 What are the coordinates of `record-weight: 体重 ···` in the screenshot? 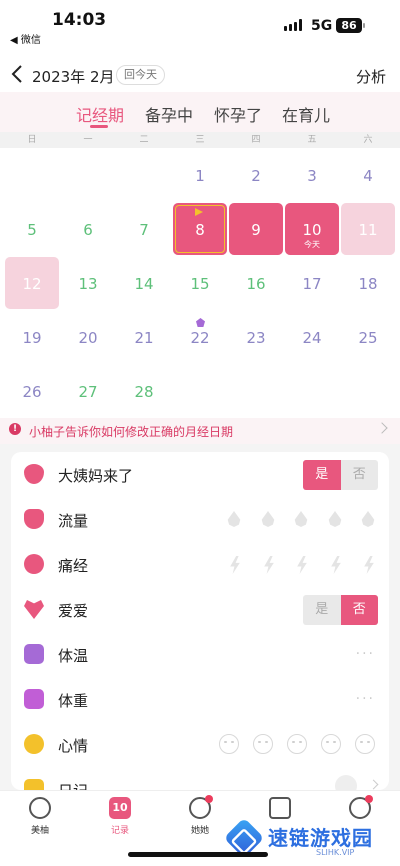 It's located at (200, 699).